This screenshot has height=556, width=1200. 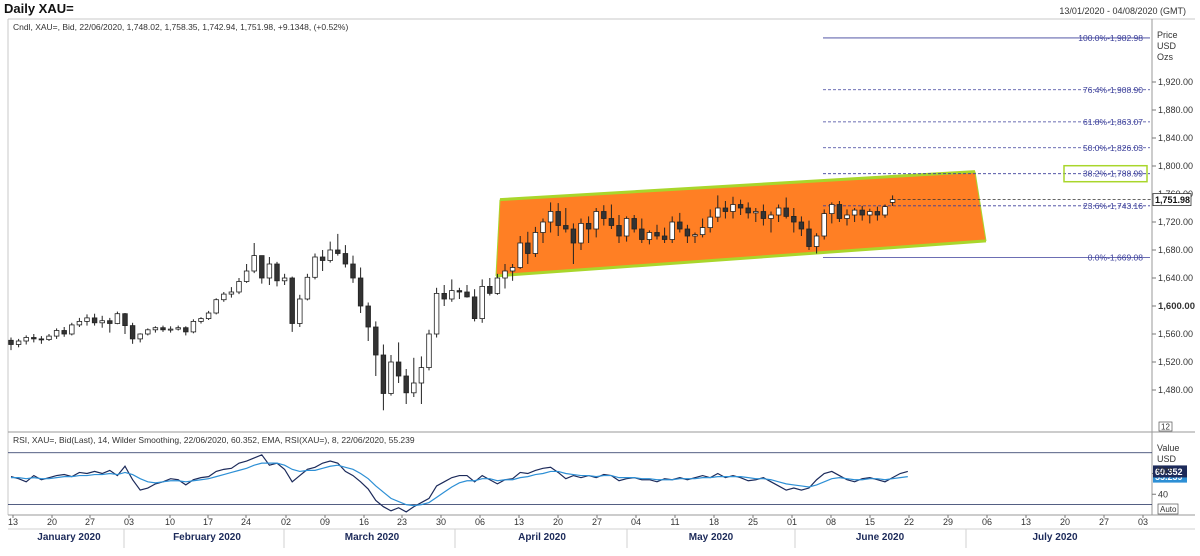 What do you see at coordinates (1175, 334) in the screenshot?
I see `price-tick-label: 1,560.00` at bounding box center [1175, 334].